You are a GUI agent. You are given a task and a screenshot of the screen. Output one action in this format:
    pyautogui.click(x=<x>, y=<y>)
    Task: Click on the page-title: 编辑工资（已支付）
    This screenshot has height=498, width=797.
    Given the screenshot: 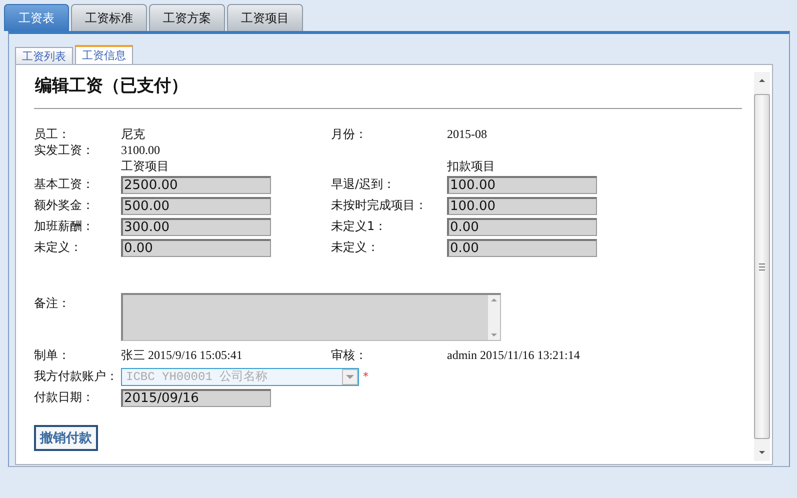 What is the action you would take?
    pyautogui.click(x=112, y=86)
    